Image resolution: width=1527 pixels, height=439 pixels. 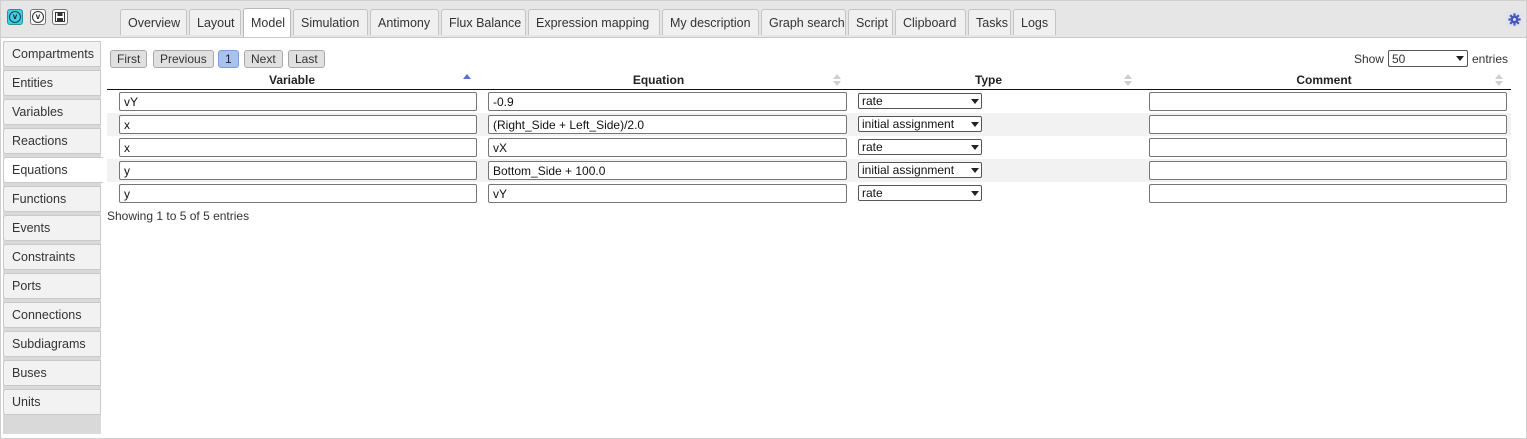 What do you see at coordinates (52, 54) in the screenshot?
I see `sidebar-item-compartments: Compartments` at bounding box center [52, 54].